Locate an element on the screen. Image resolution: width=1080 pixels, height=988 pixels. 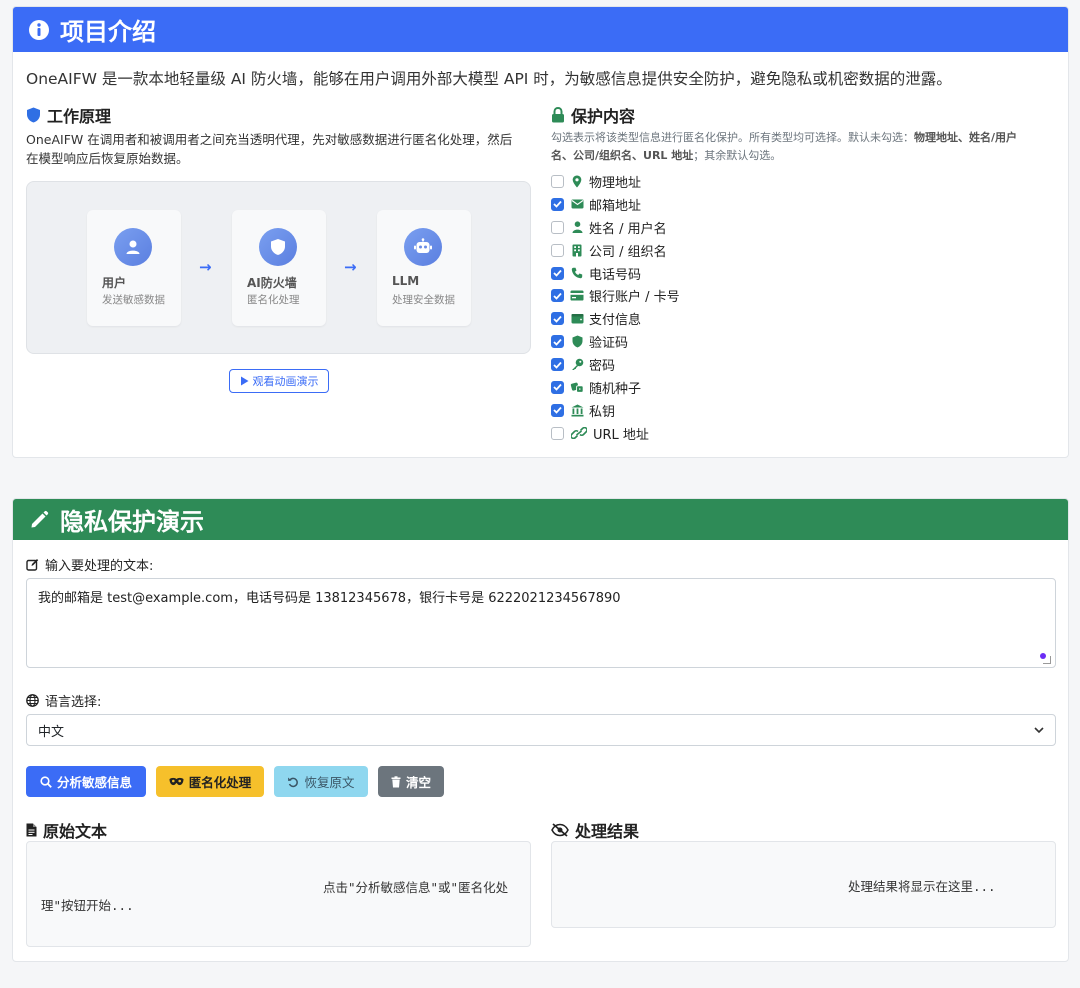
intro-card-title: 项目介绍 is located at coordinates (108, 32).